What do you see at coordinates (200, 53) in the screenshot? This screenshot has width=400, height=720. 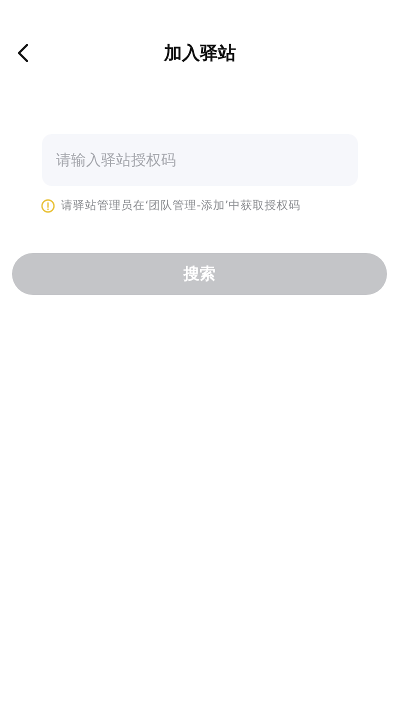 I see `page-title: 加入驿站` at bounding box center [200, 53].